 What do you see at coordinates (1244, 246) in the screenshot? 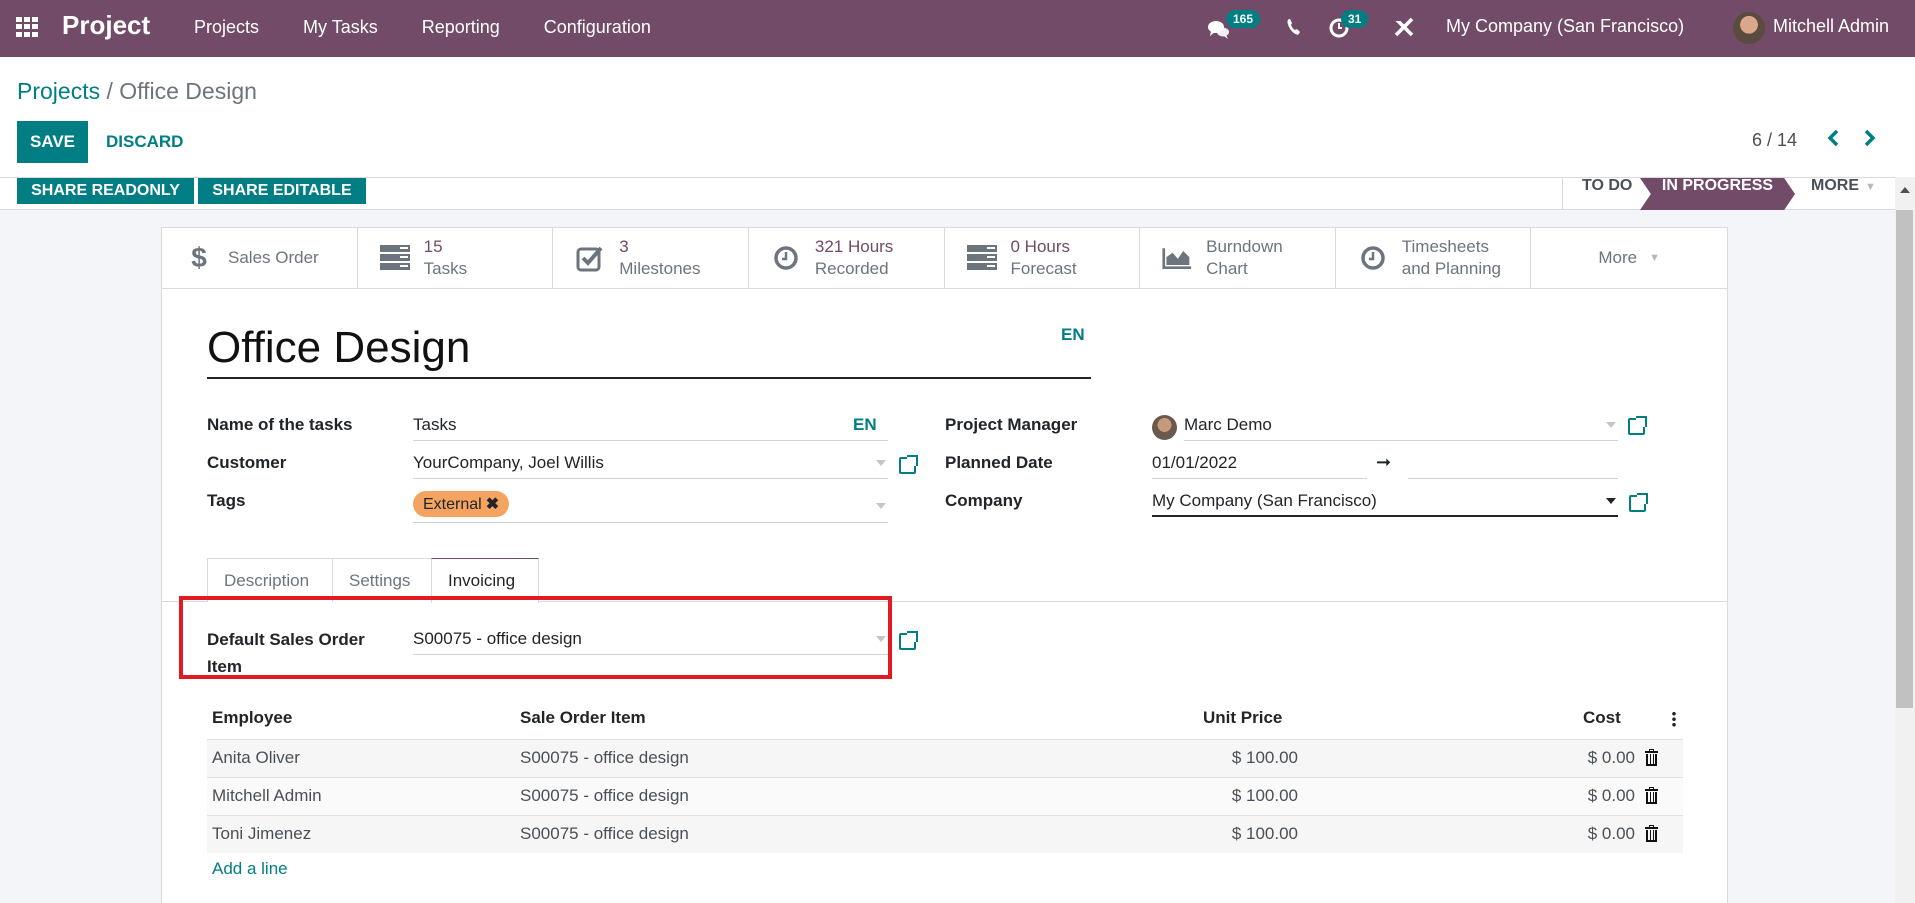
I see `stat-label: Burndown` at bounding box center [1244, 246].